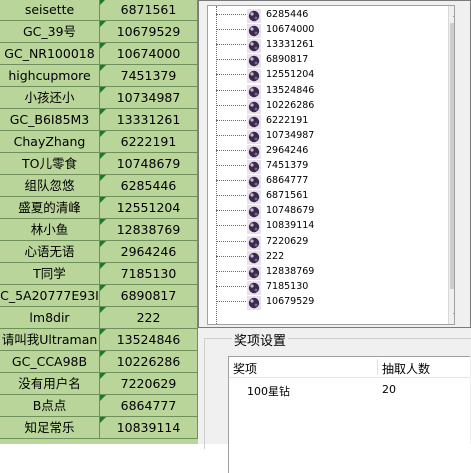  I want to click on name-cell: C_5A20777E93I, so click(50, 295).